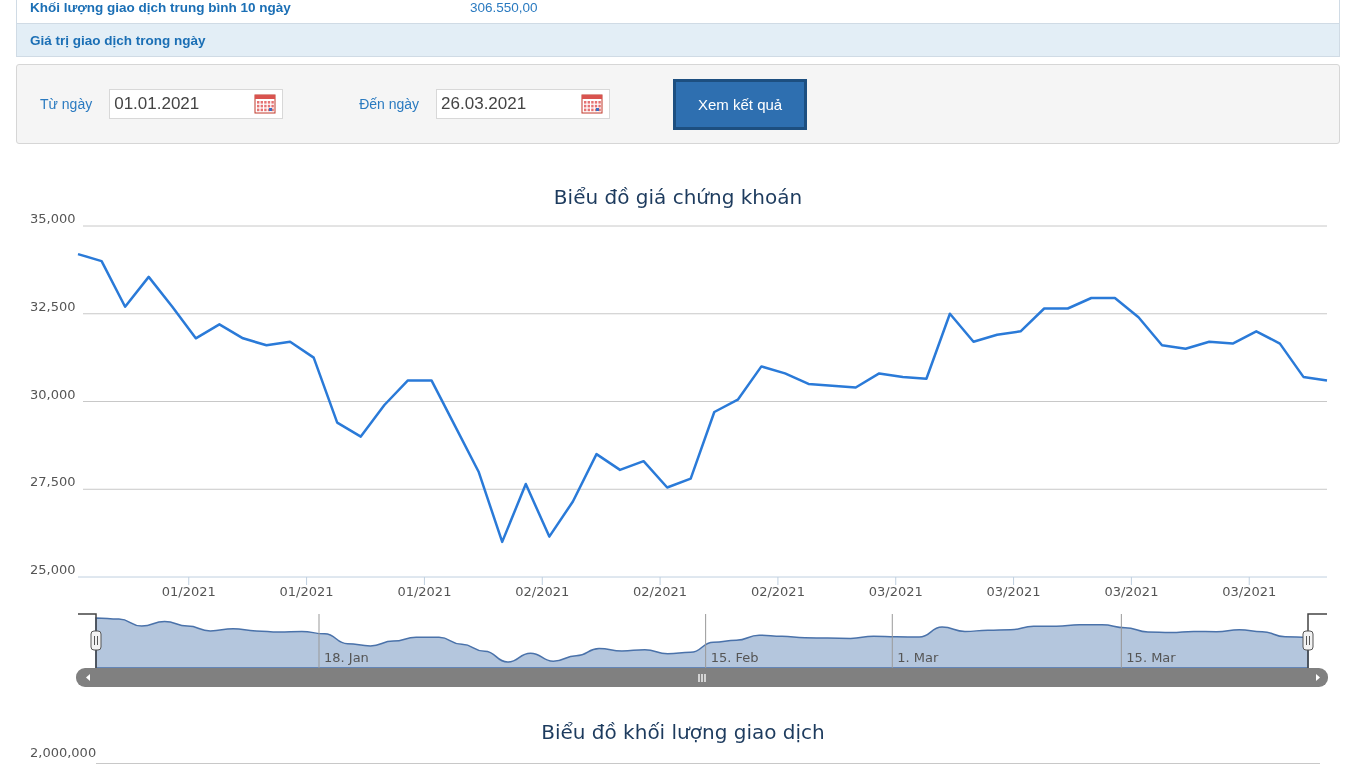 The width and height of the screenshot is (1366, 767). I want to click on axis-label: 25,000, so click(53, 569).